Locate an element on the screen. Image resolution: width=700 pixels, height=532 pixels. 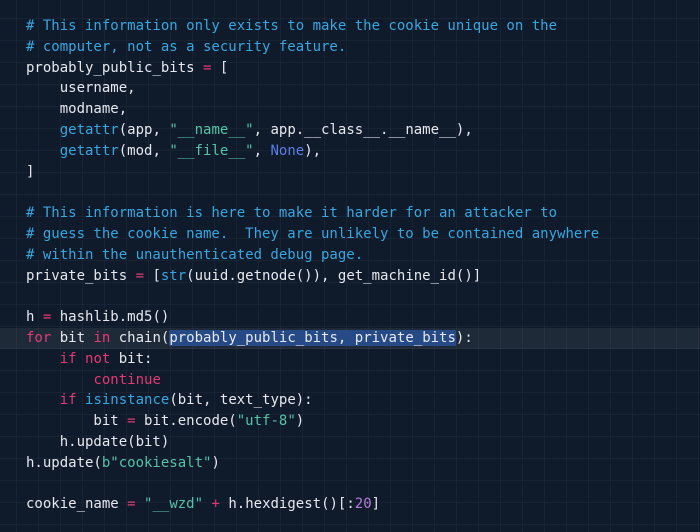
code-token: (mod, is located at coordinates (144, 150).